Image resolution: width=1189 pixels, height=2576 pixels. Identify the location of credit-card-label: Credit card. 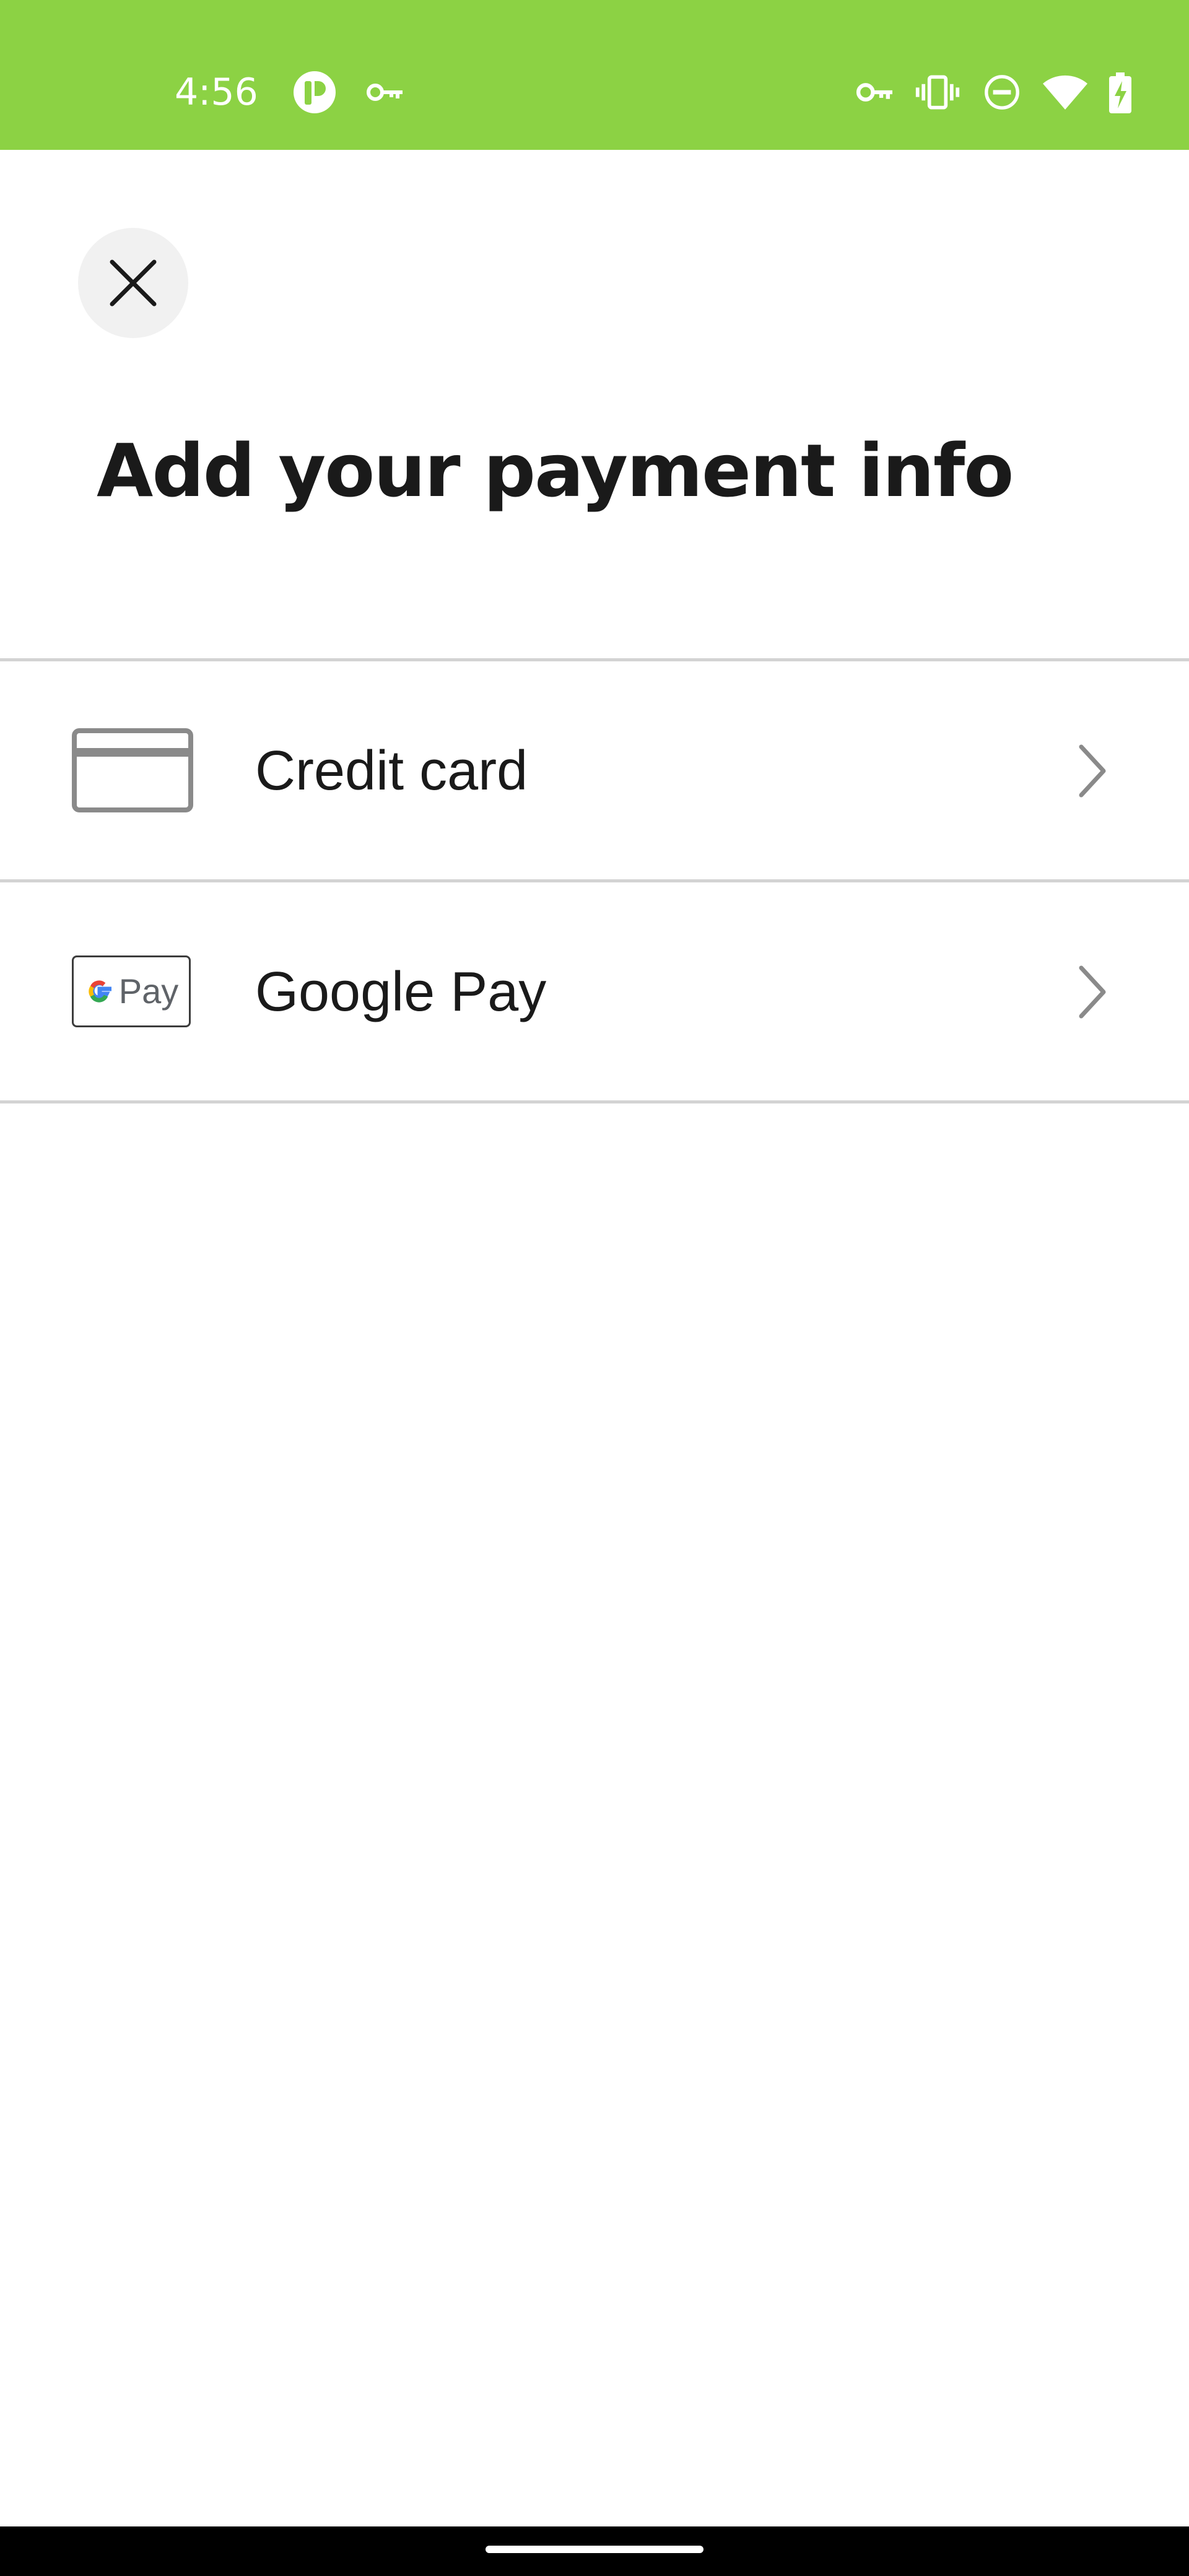
(391, 771).